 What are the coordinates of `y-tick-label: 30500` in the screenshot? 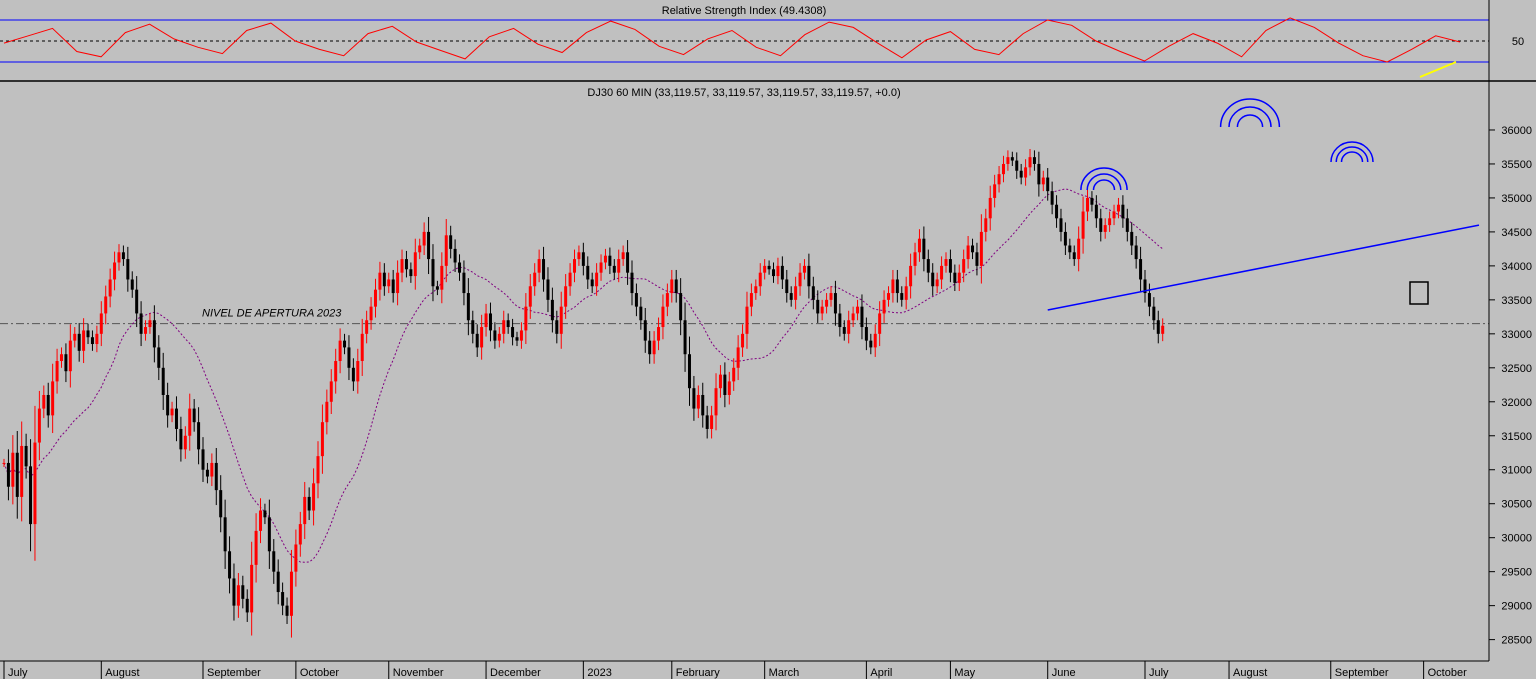 It's located at (1516, 505).